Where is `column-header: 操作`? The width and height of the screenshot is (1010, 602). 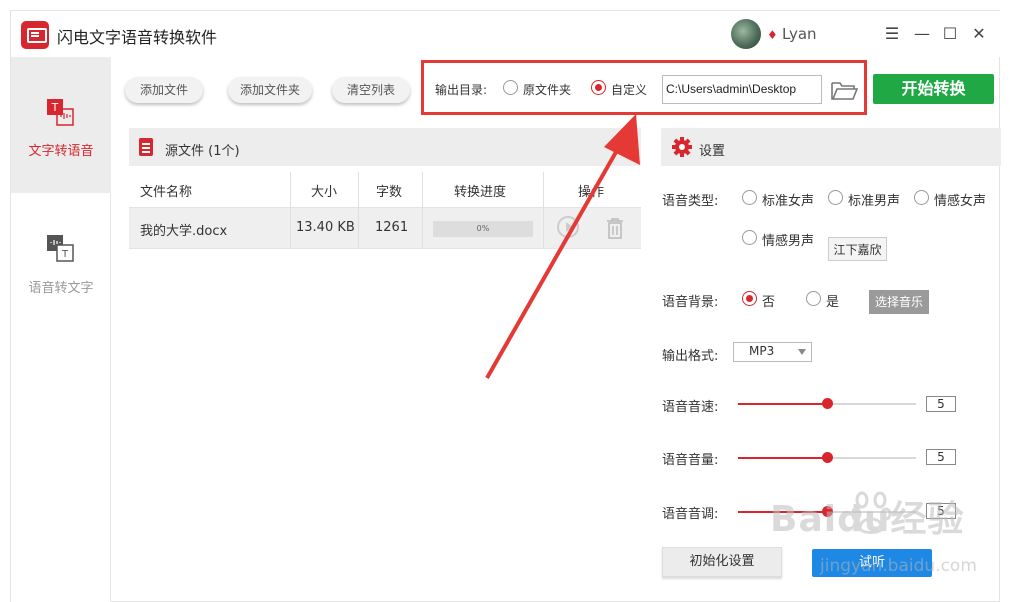 column-header: 操作 is located at coordinates (591, 192).